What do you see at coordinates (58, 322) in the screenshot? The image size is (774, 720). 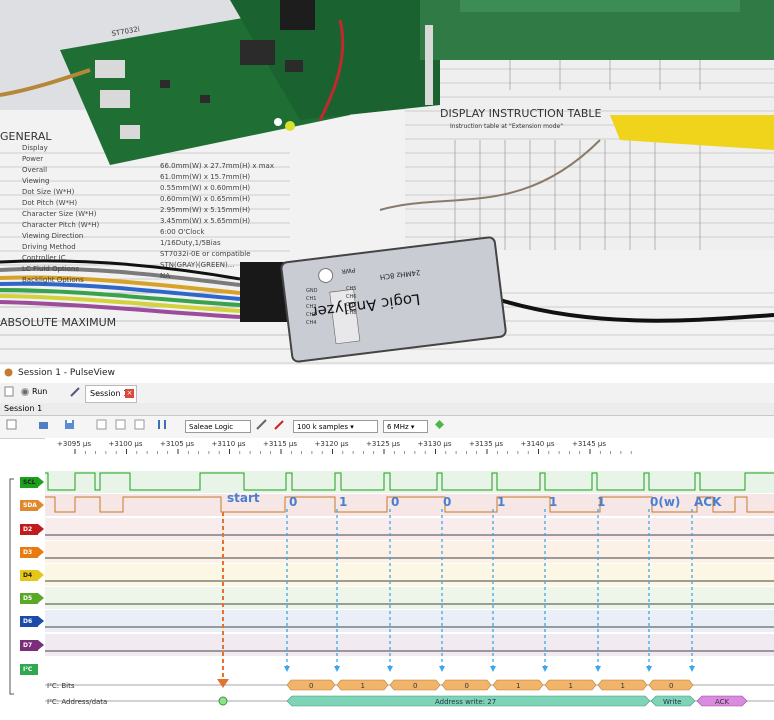 I see `doc-absolute: ABSOLUTE MAXIMUM` at bounding box center [58, 322].